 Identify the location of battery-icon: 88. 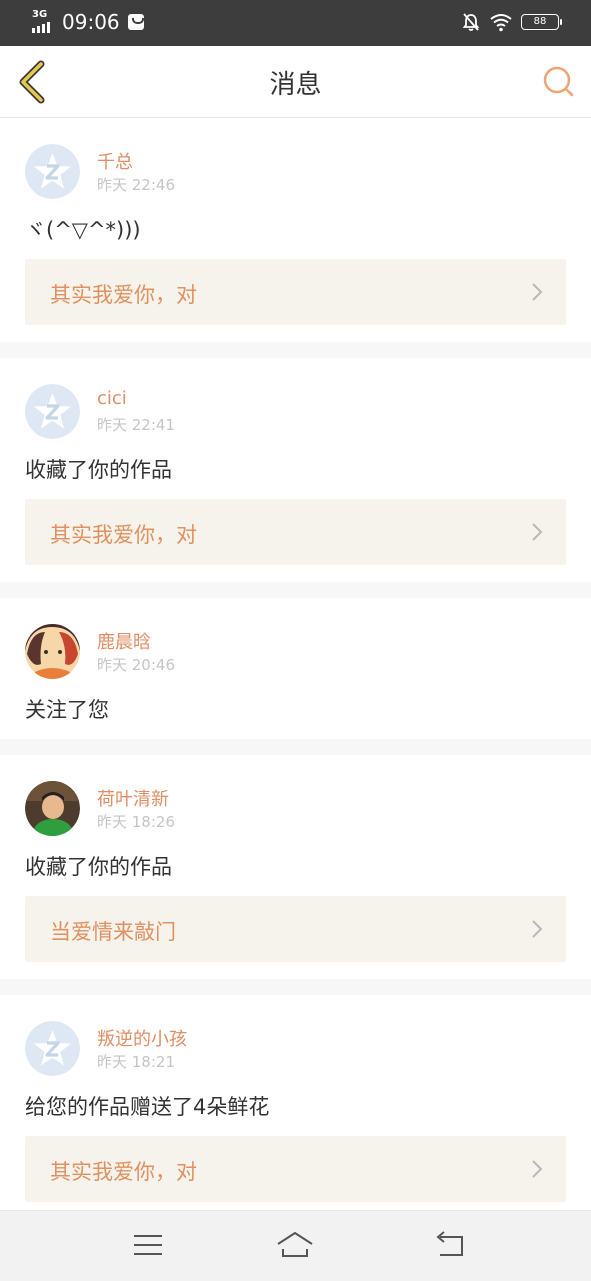
(541, 22).